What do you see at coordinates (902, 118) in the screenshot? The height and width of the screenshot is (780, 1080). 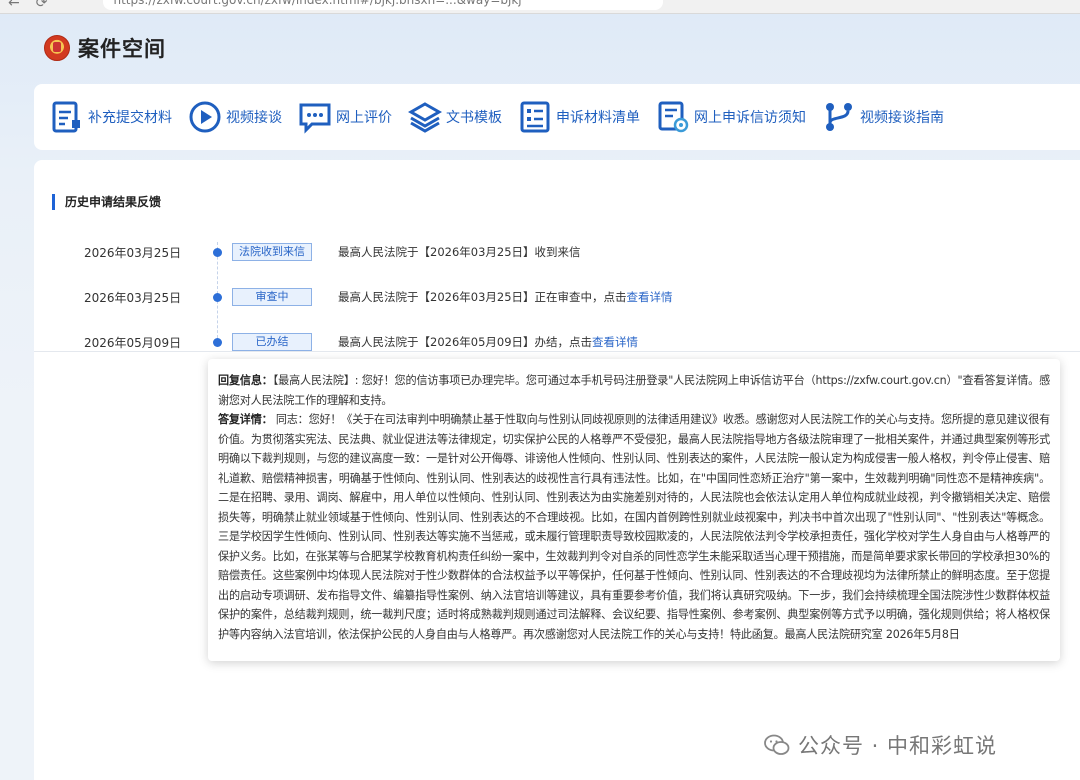 I see `tool-label: 视频接谈指南` at bounding box center [902, 118].